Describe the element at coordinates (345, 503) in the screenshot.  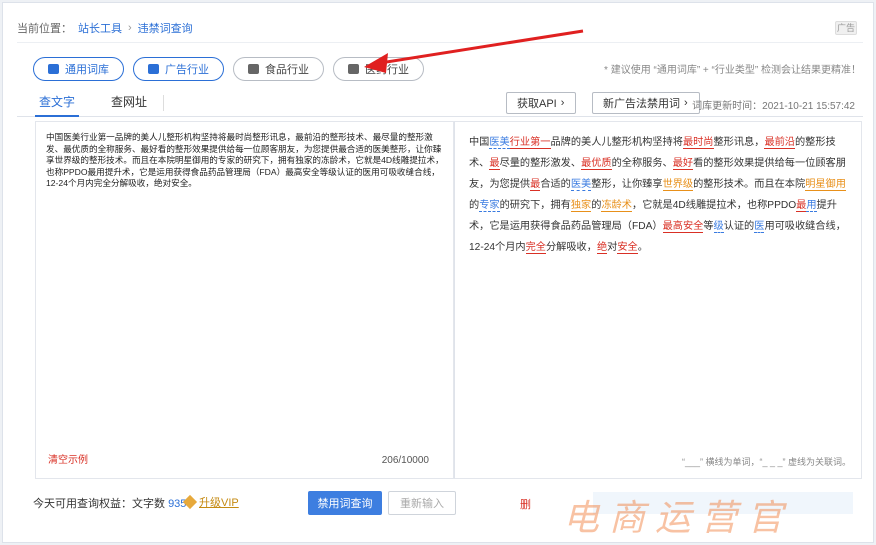
I see `query-button: 禁用词查询` at that location.